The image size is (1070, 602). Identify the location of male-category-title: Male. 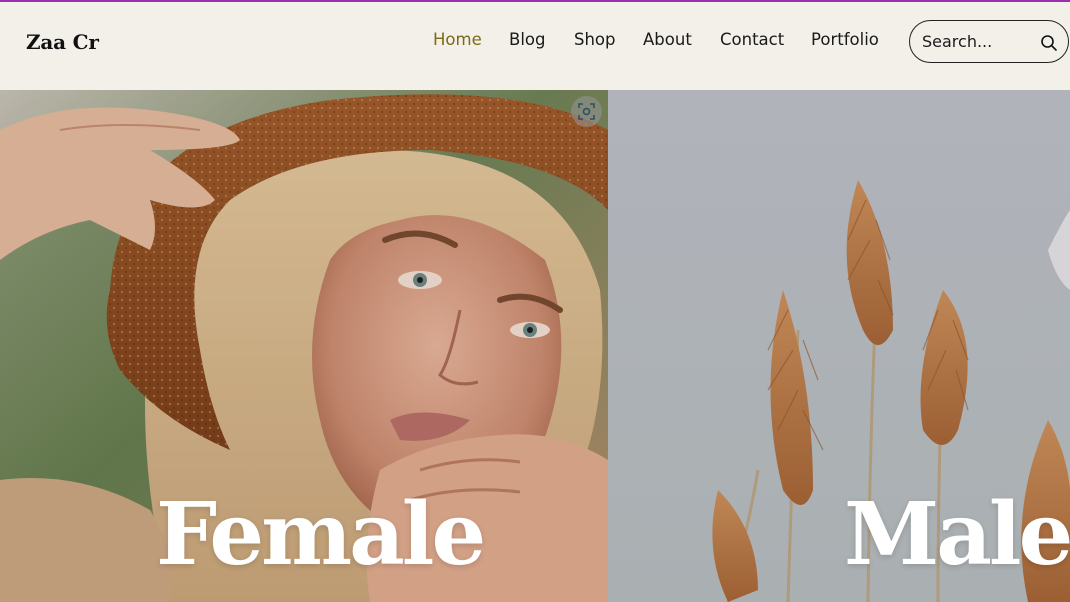
(957, 534).